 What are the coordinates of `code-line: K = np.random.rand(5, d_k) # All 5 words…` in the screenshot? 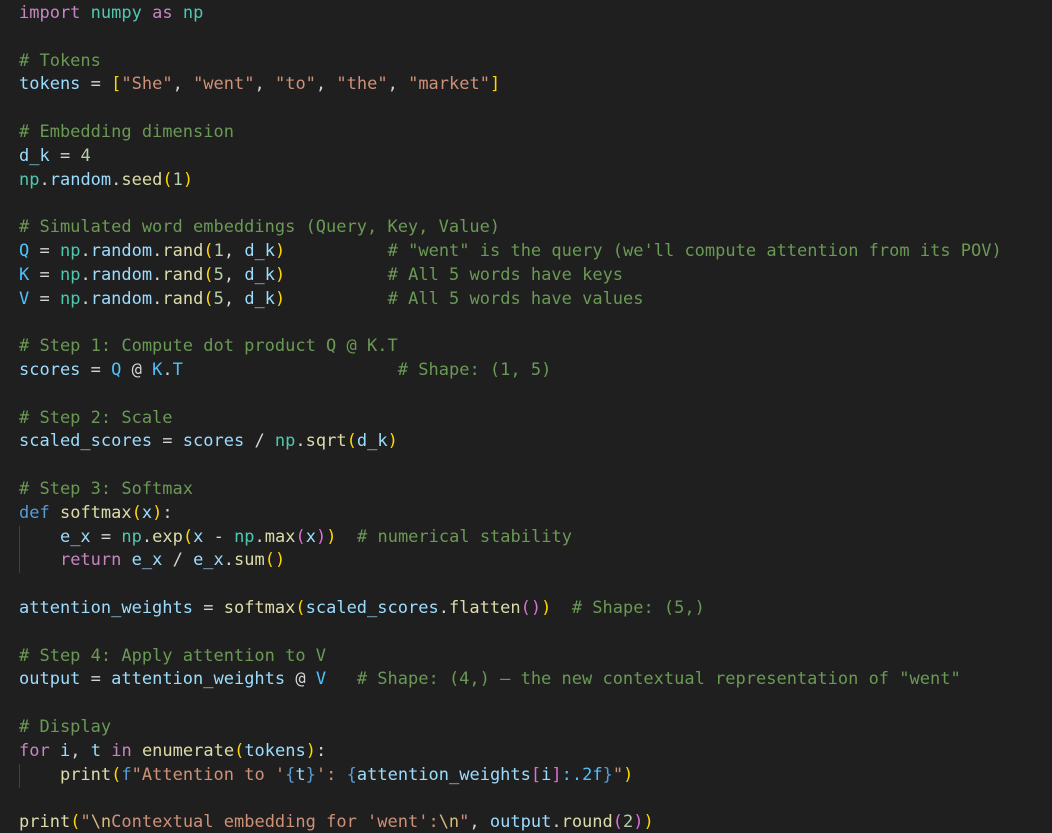 It's located at (510, 276).